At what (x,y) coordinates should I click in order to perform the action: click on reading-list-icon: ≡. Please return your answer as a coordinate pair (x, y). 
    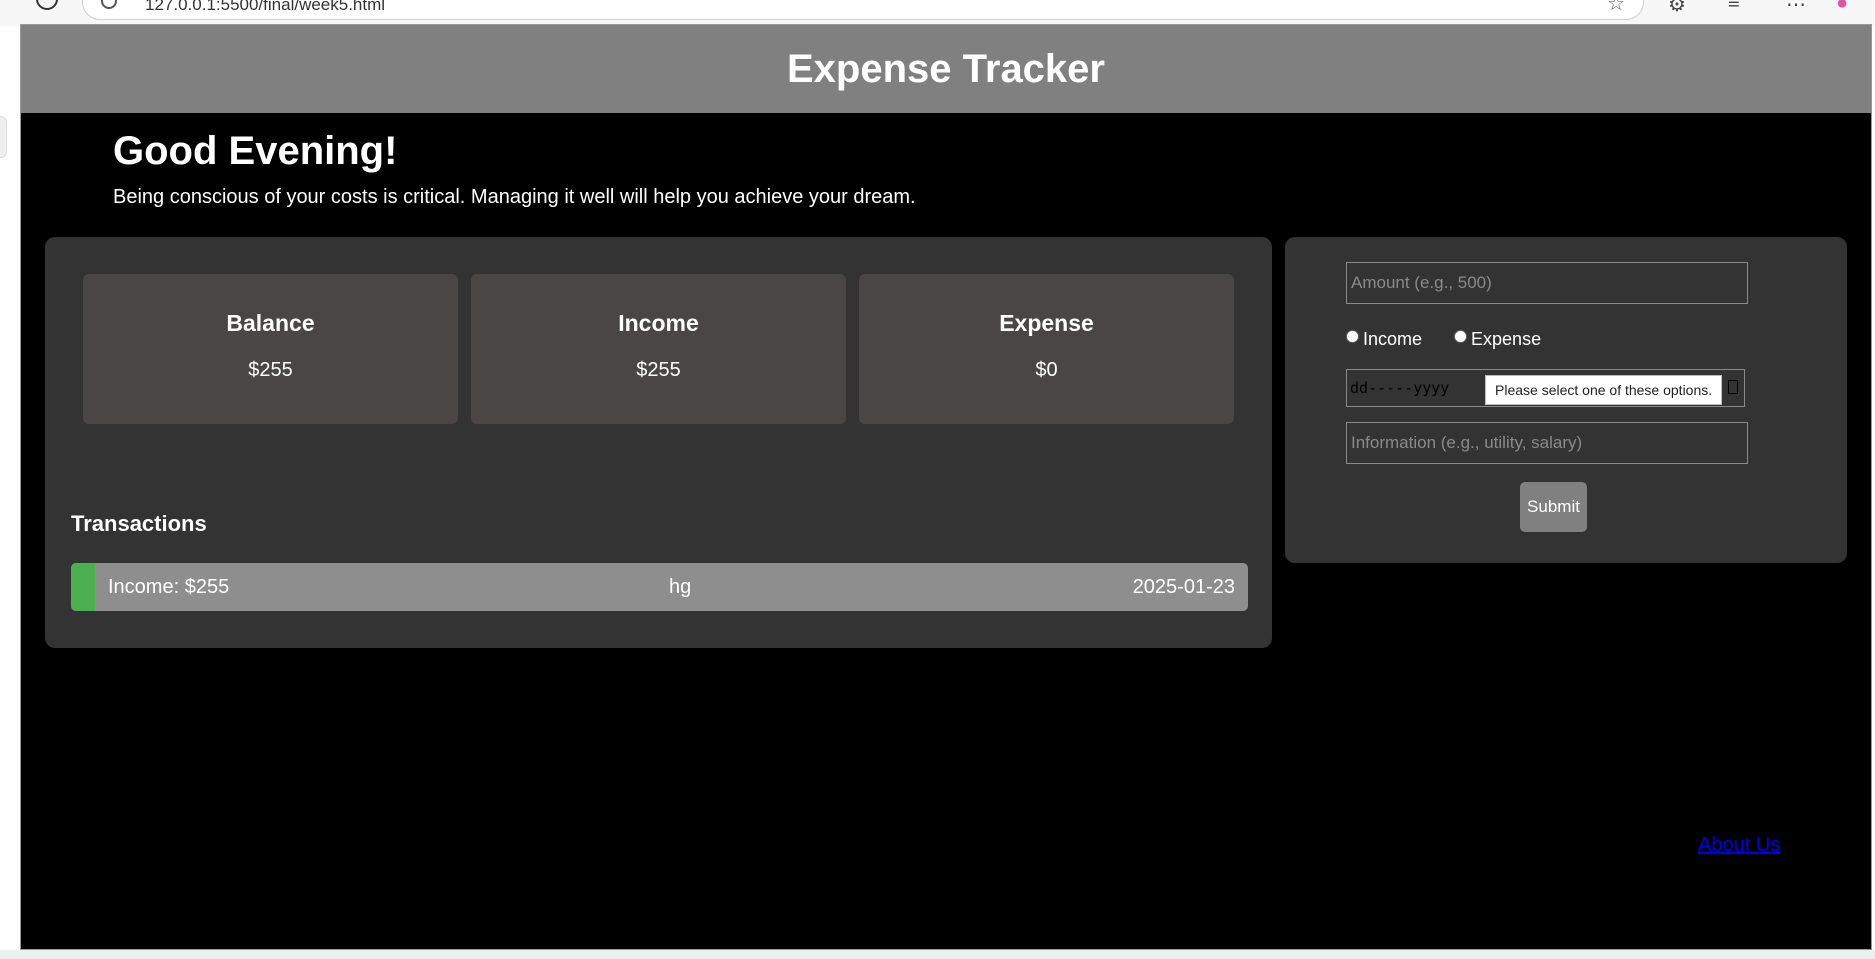
    Looking at the image, I should click on (1734, 7).